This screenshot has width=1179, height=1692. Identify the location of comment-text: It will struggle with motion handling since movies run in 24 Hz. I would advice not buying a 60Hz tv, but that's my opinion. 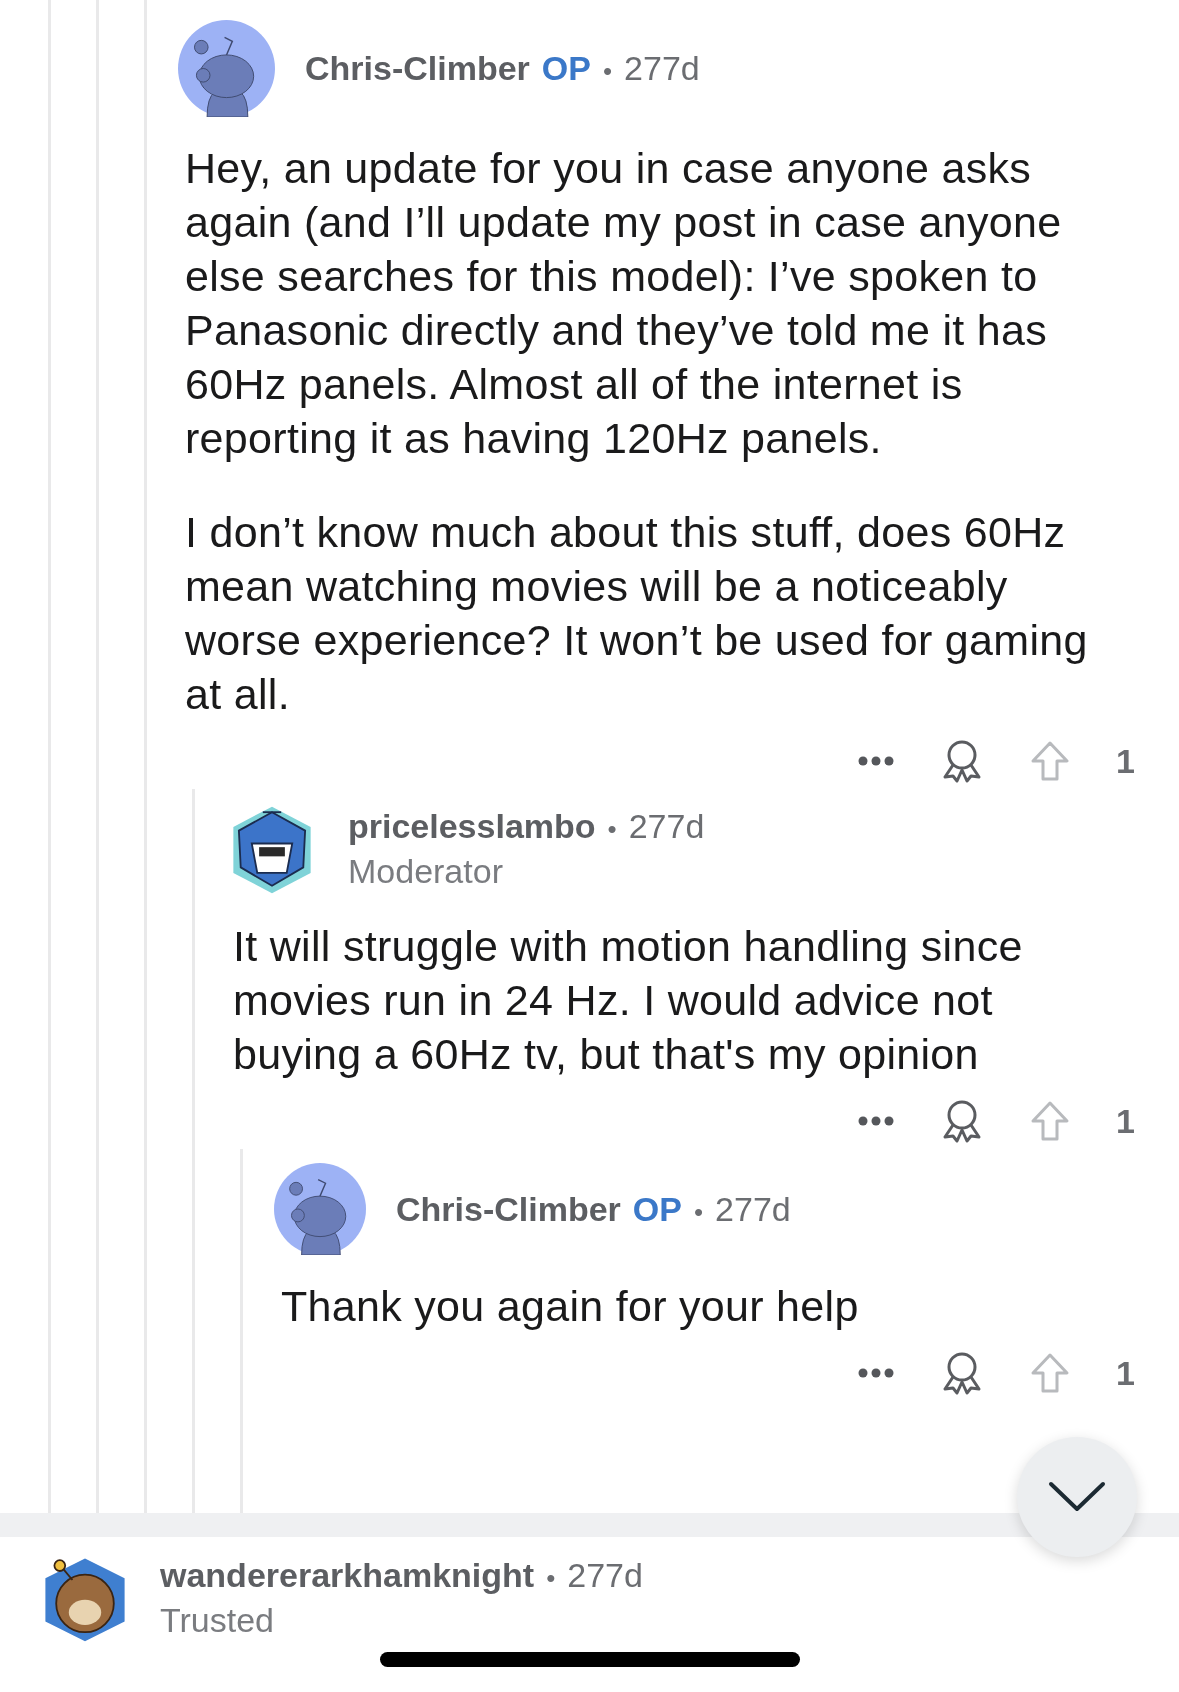
(628, 1000).